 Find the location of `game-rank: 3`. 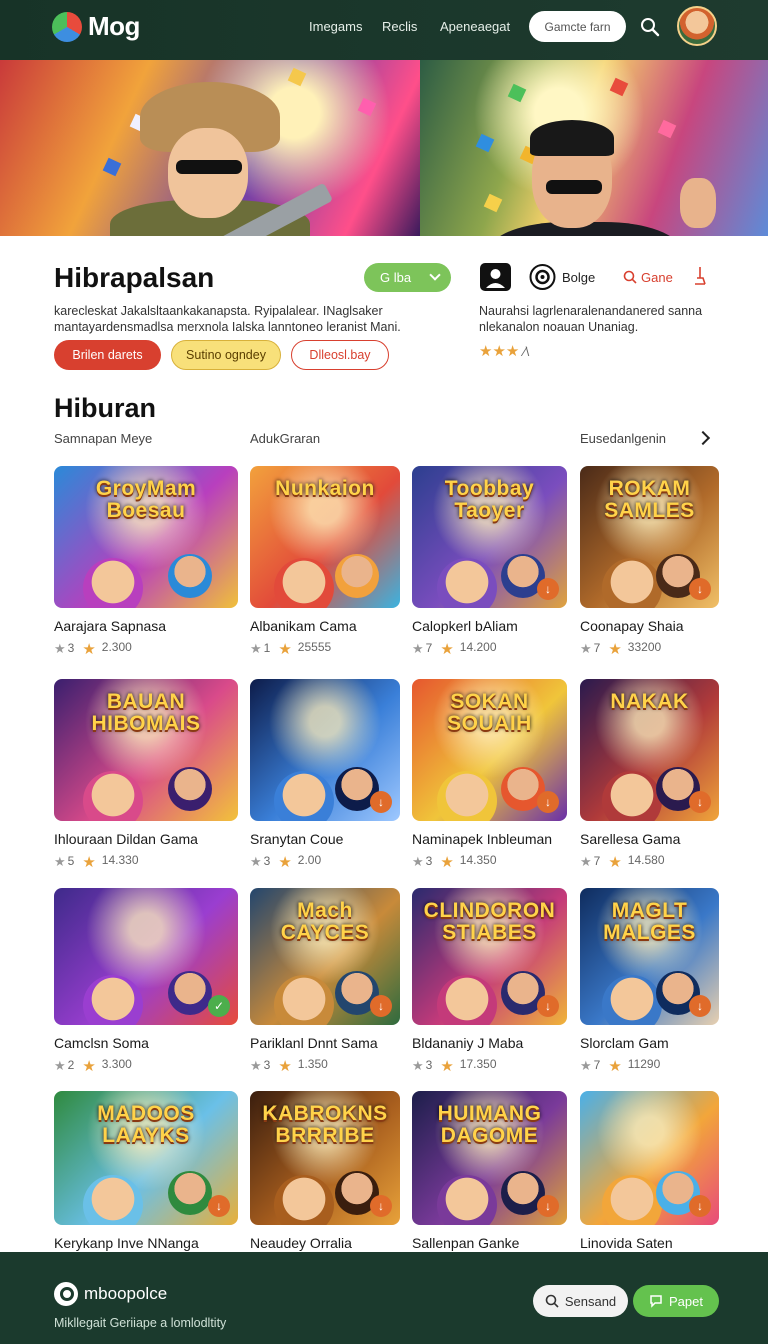

game-rank: 3 is located at coordinates (267, 1065).